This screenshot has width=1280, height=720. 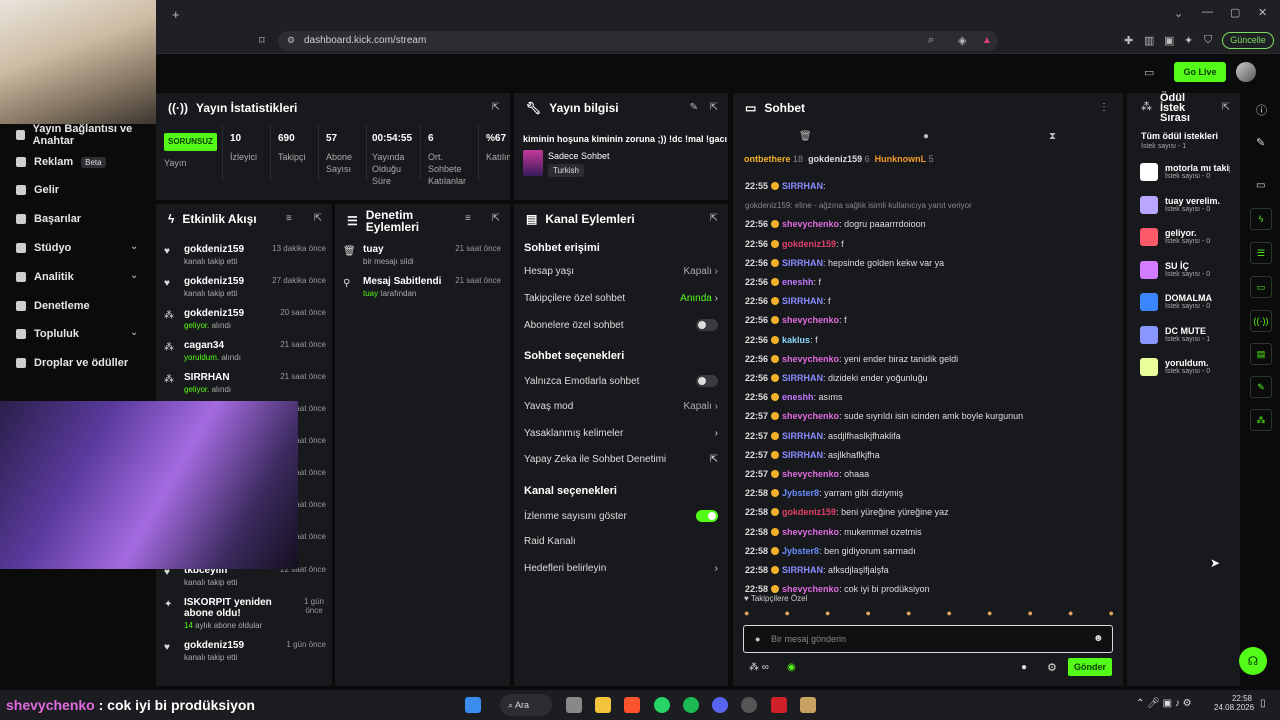 What do you see at coordinates (262, 40) in the screenshot?
I see `bookmark-icon: ⌑` at bounding box center [262, 40].